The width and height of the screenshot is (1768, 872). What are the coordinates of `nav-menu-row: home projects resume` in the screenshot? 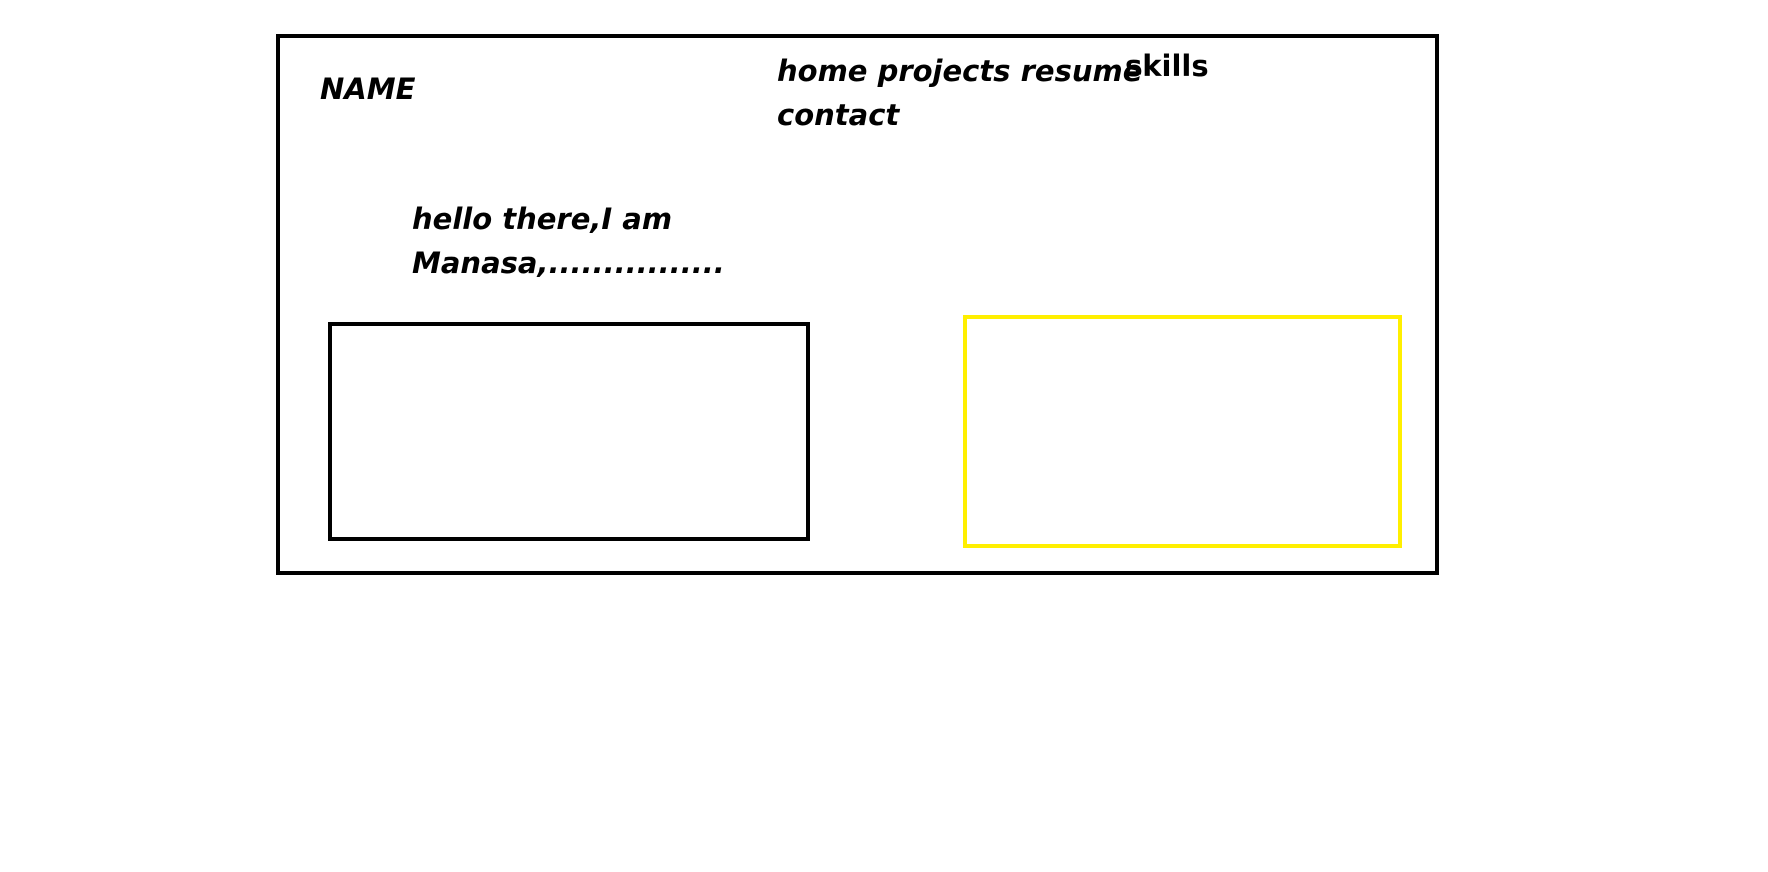 It's located at (959, 71).